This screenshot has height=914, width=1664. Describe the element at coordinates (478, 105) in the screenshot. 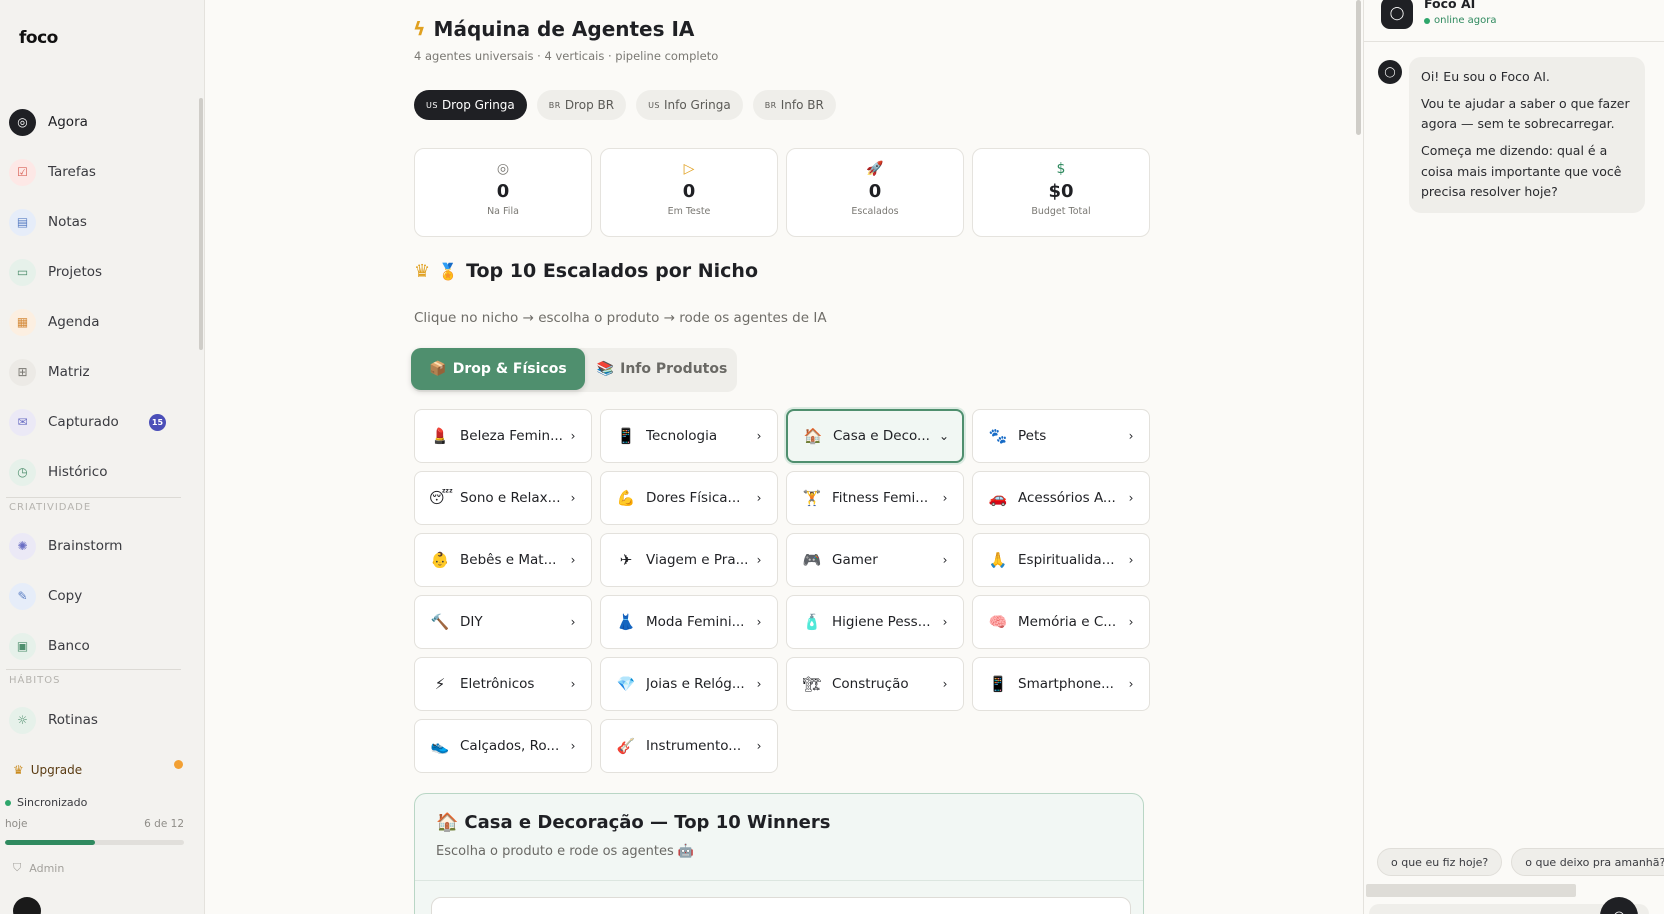

I see `pill-label: Drop Gringa` at that location.